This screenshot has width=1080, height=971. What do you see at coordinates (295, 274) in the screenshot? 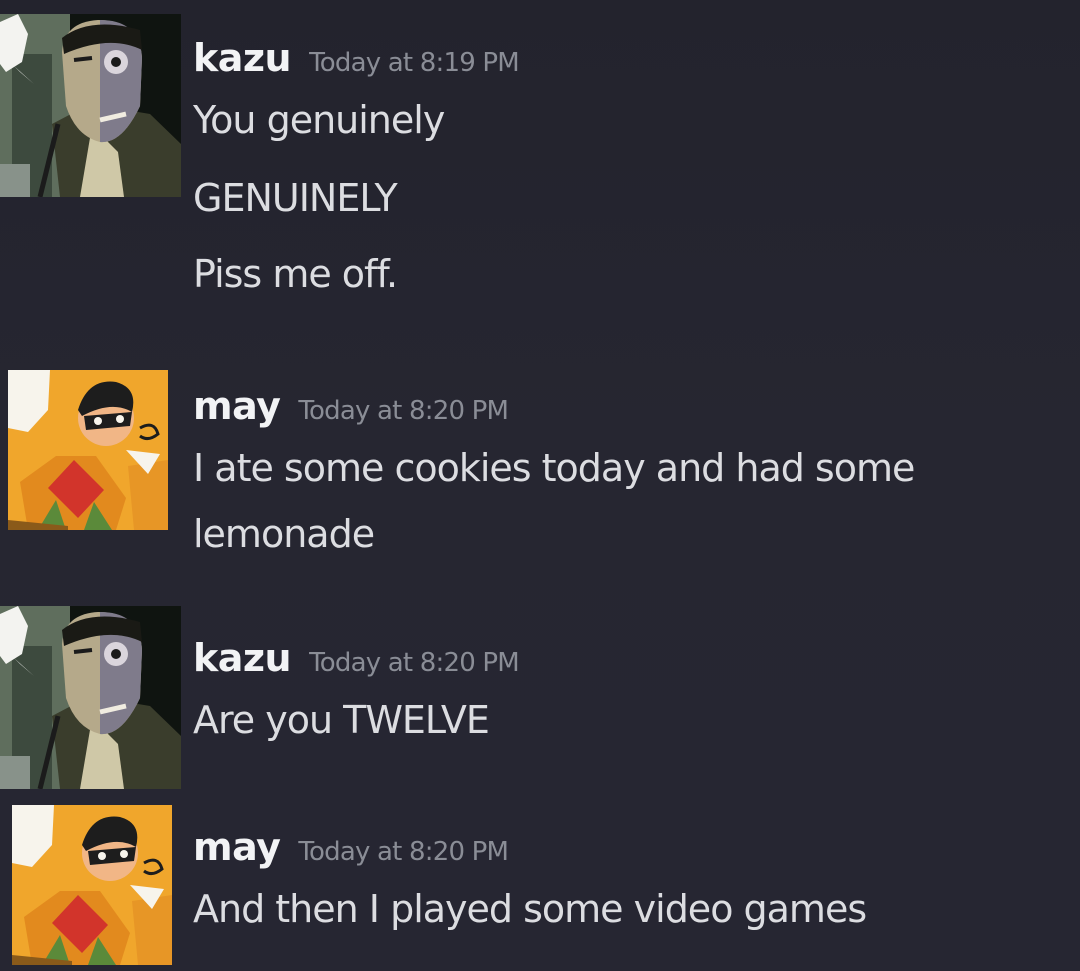
I see `message-text: Piss me off.` at bounding box center [295, 274].